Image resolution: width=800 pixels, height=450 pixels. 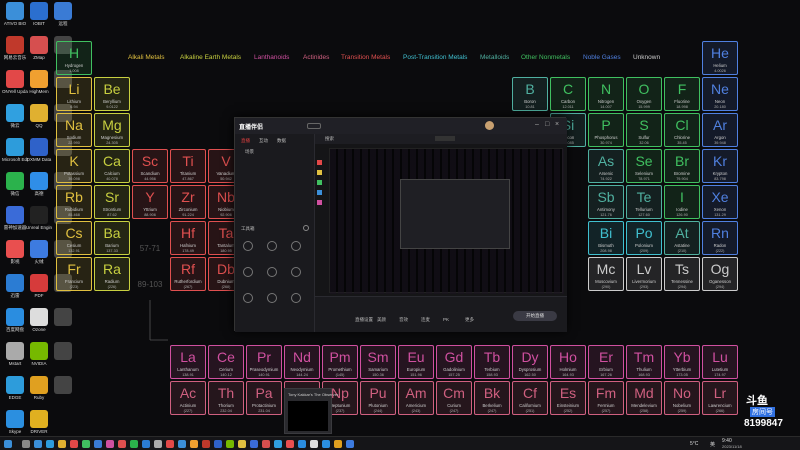 I want to click on element-tm: Tm Thulium 168.93, so click(x=644, y=362).